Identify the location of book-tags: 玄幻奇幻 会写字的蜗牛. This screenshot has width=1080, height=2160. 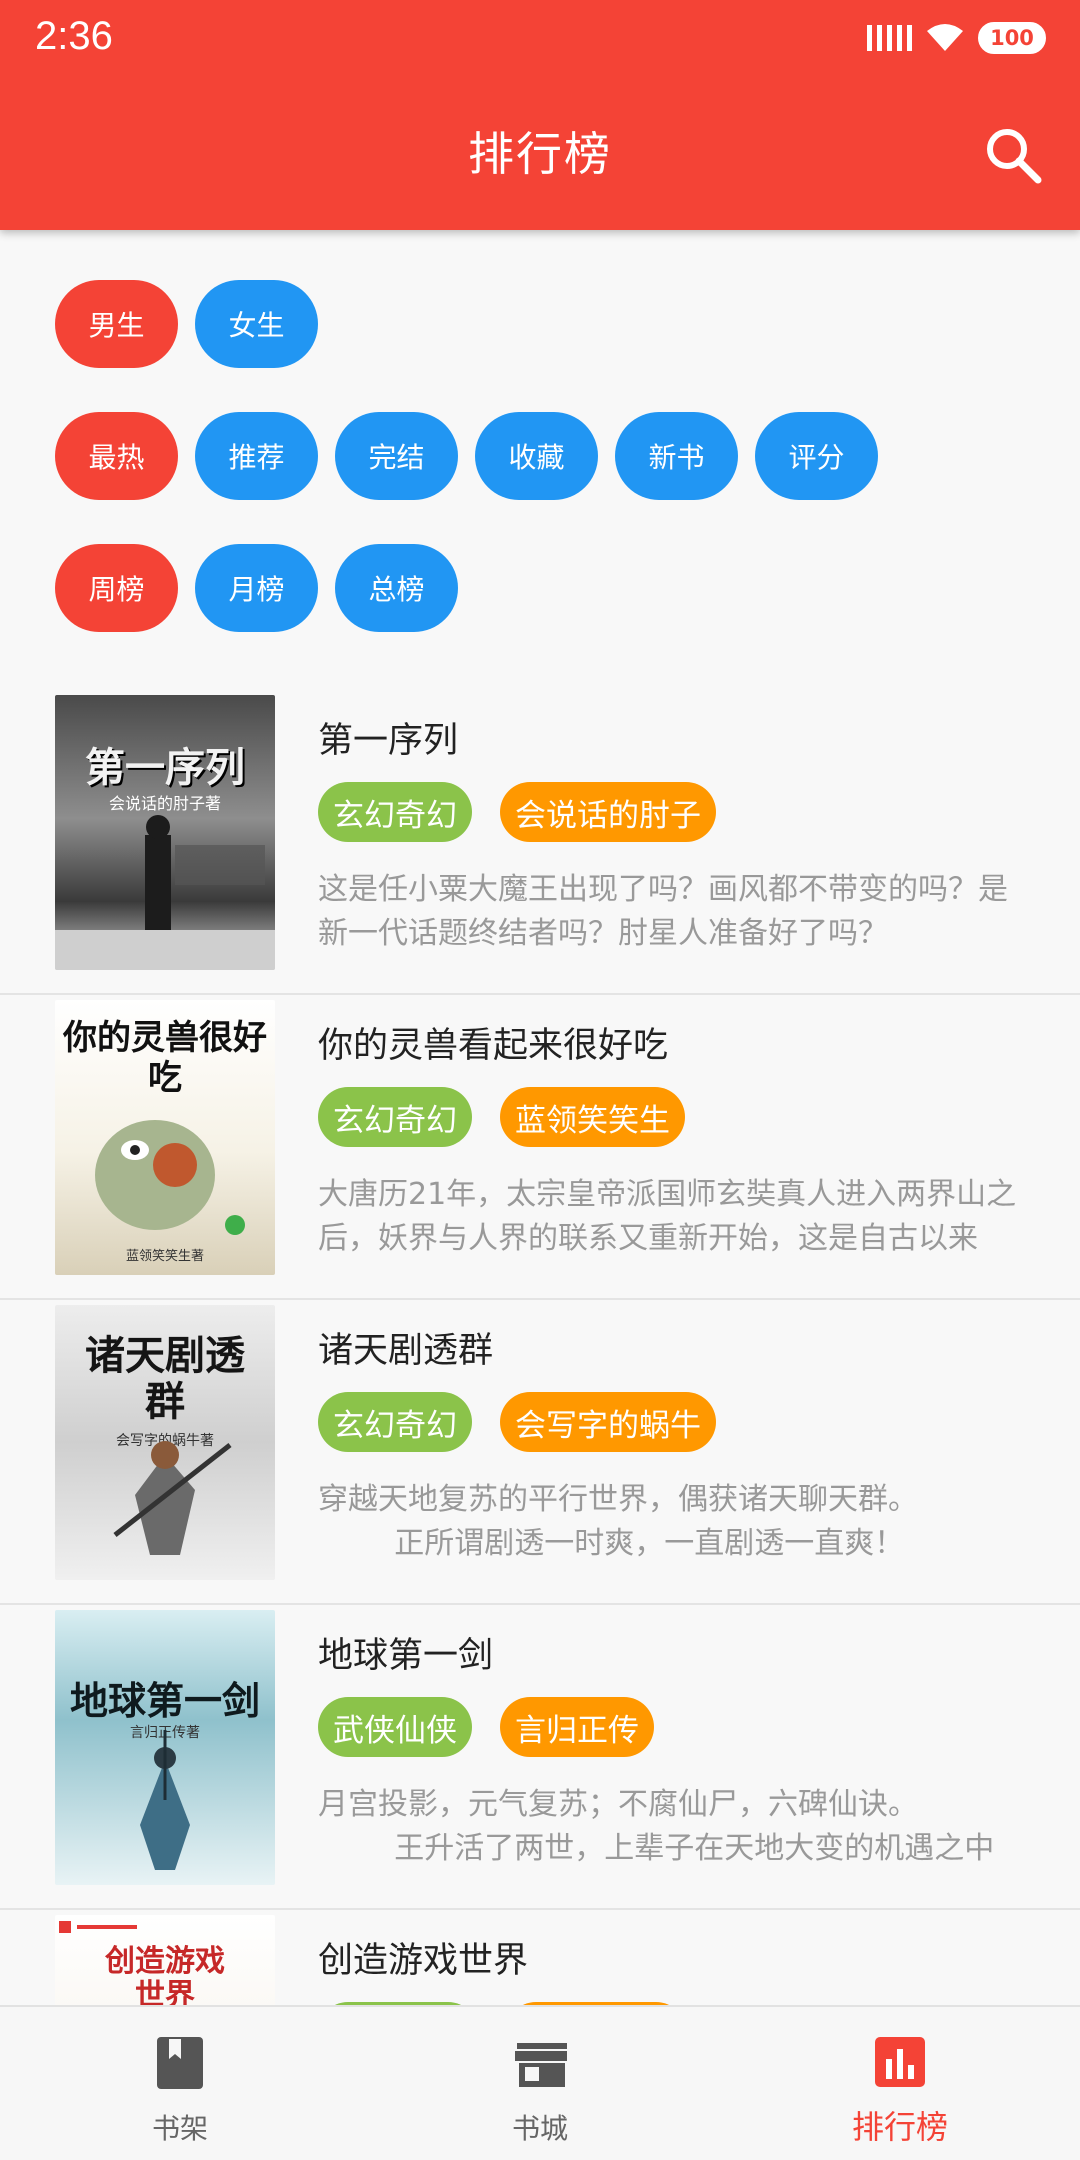
(517, 1422).